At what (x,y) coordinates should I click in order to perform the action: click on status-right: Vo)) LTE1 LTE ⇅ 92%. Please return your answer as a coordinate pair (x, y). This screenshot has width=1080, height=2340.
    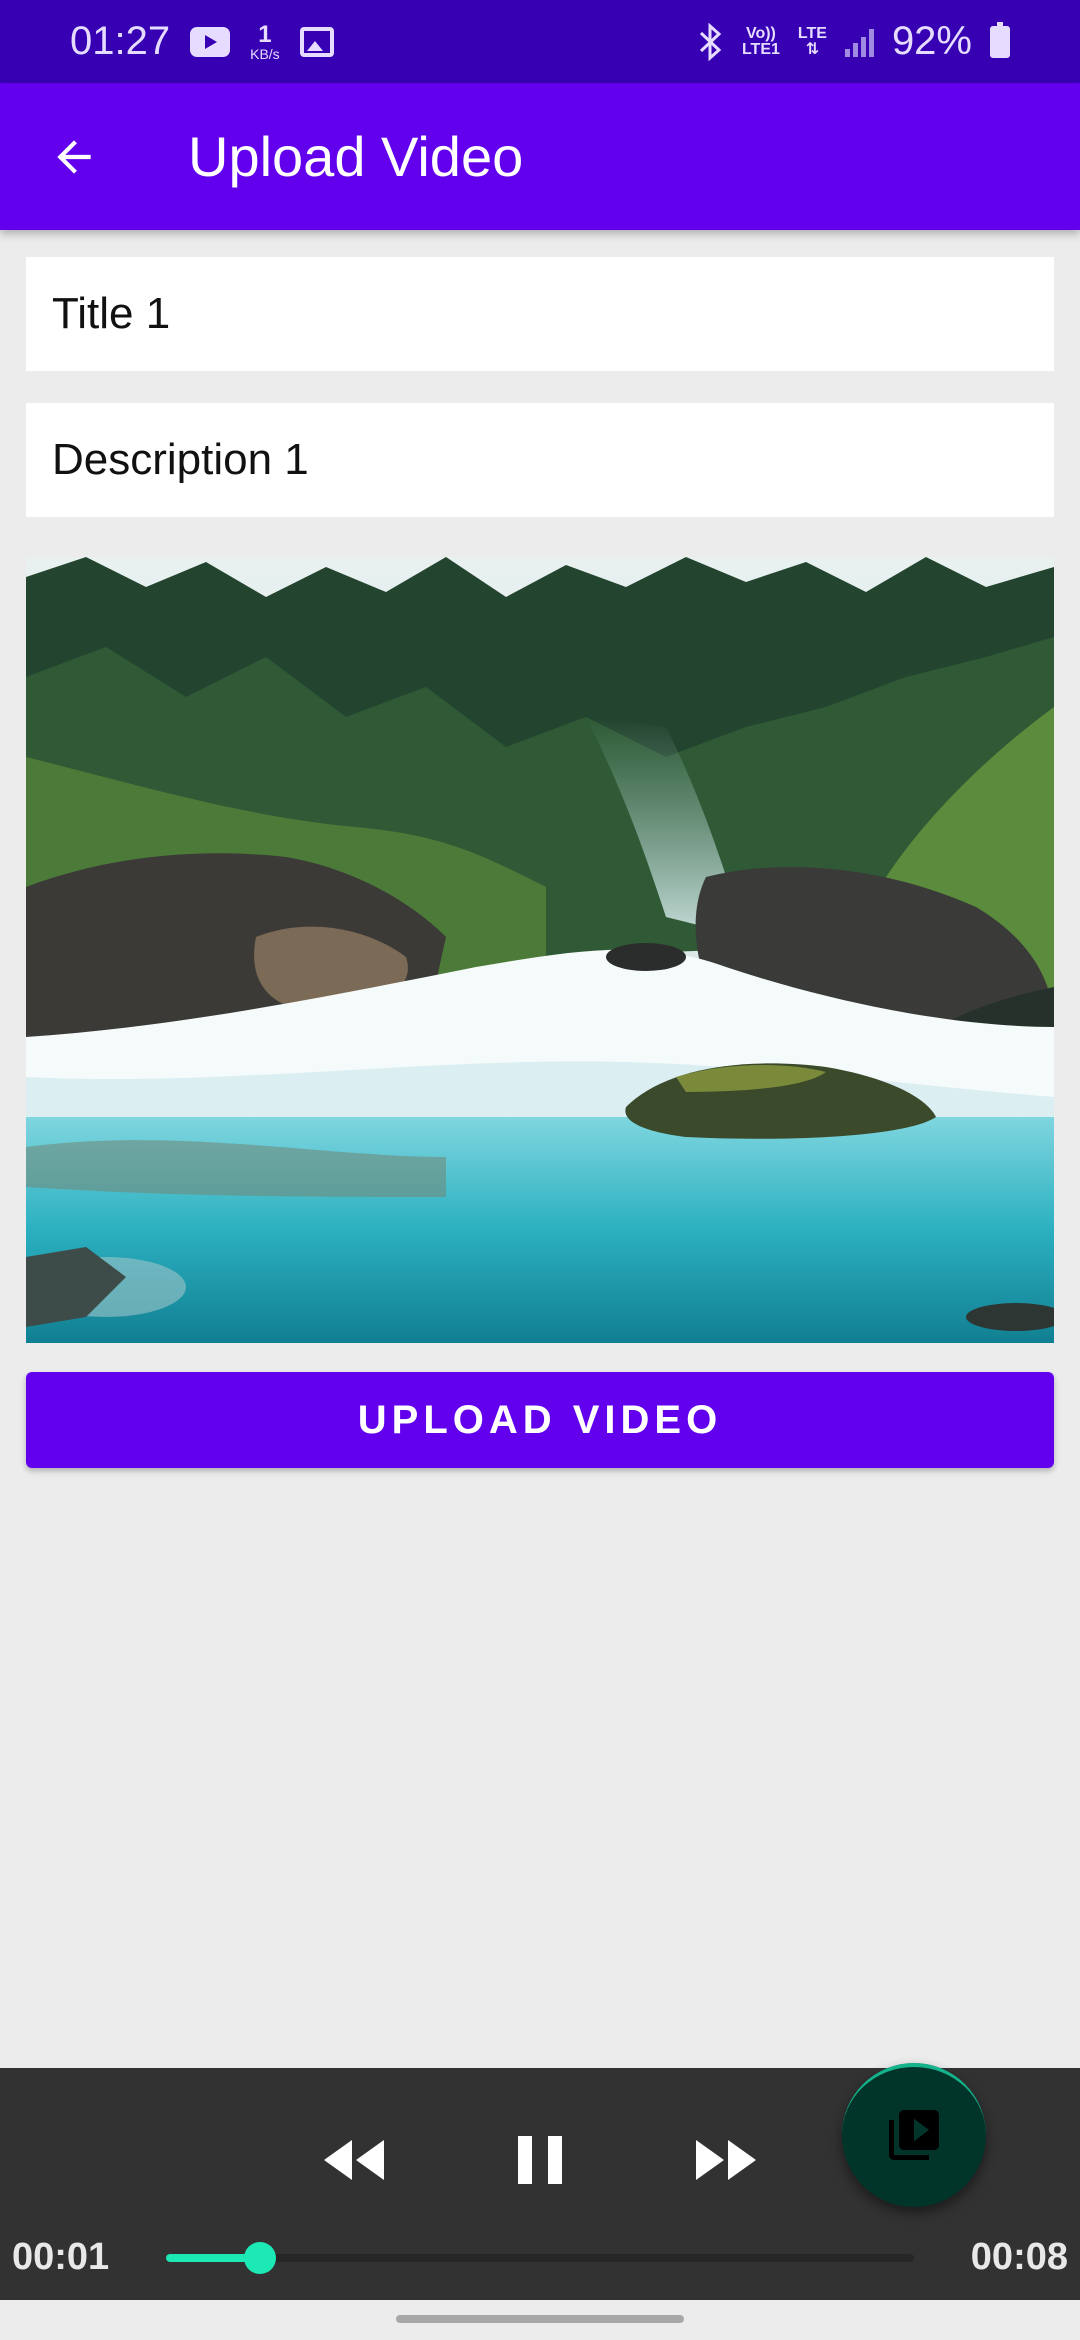
    Looking at the image, I should click on (854, 41).